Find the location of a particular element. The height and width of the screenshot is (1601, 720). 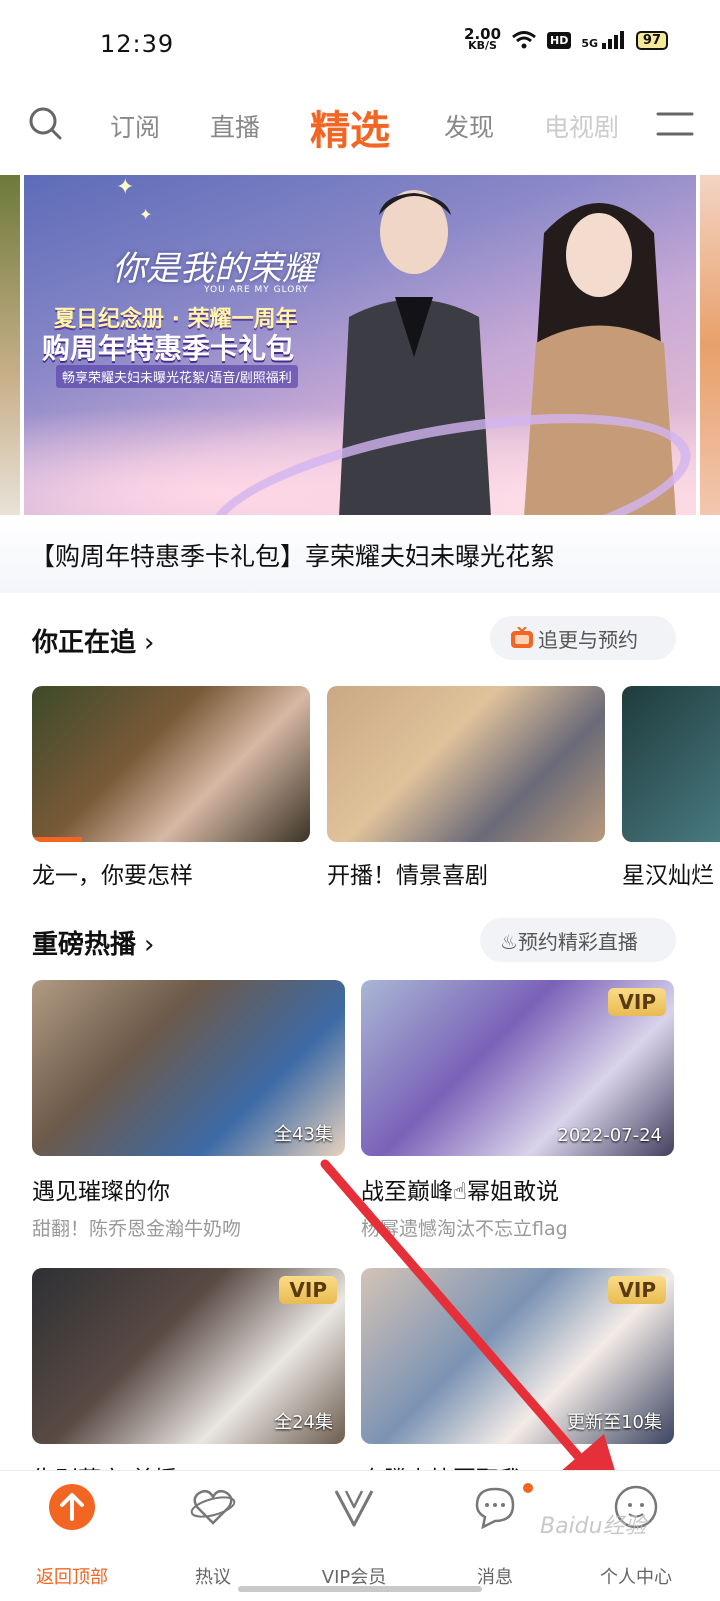

vip-v-icon is located at coordinates (354, 1508).